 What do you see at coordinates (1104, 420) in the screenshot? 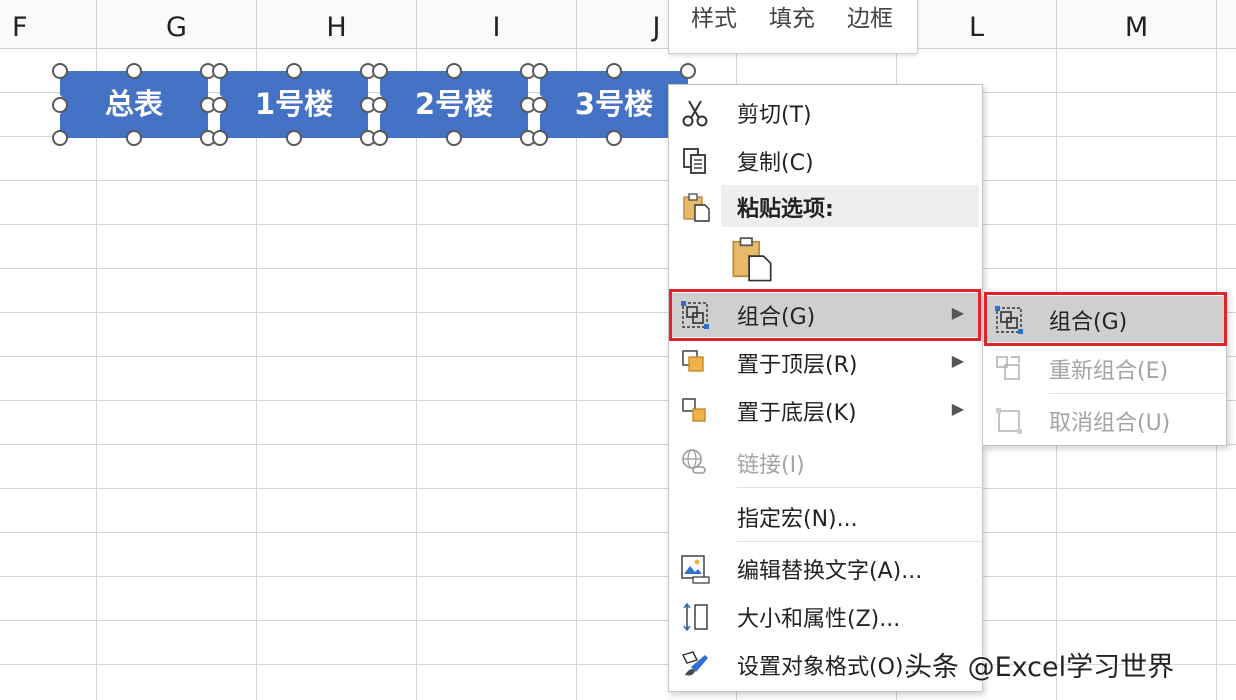
I see `submenu-item-ungroup: 取消组合(U)` at bounding box center [1104, 420].